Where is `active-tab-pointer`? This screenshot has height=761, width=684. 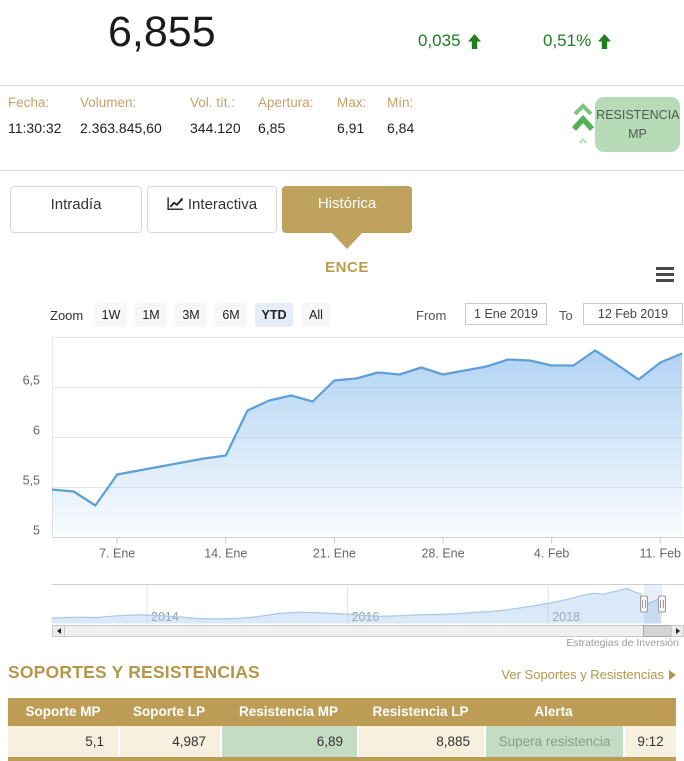 active-tab-pointer is located at coordinates (347, 240).